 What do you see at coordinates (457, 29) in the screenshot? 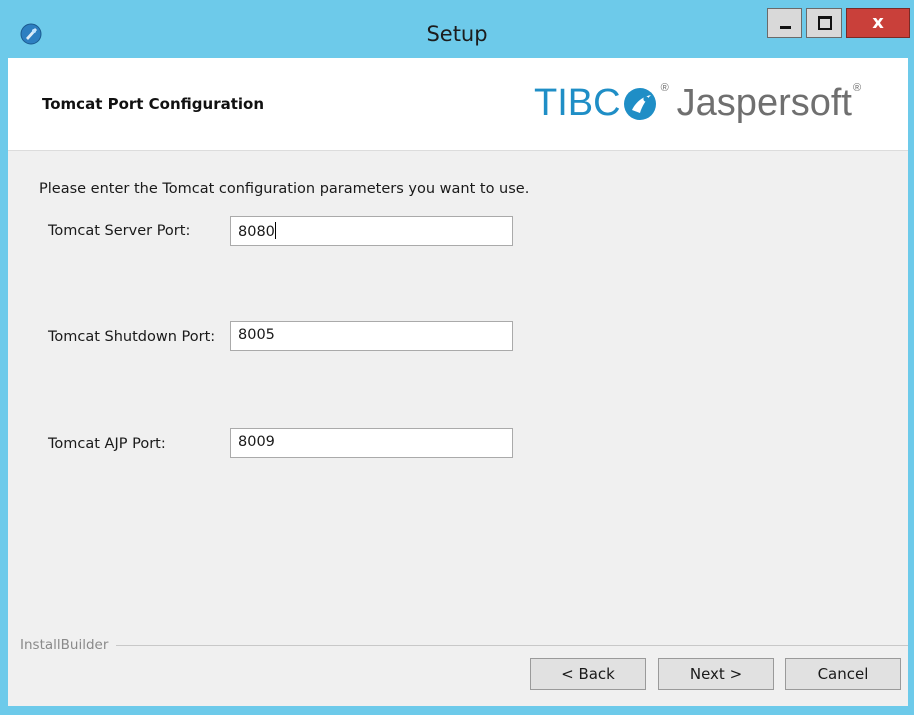
I see `title-bar: Setup x` at bounding box center [457, 29].